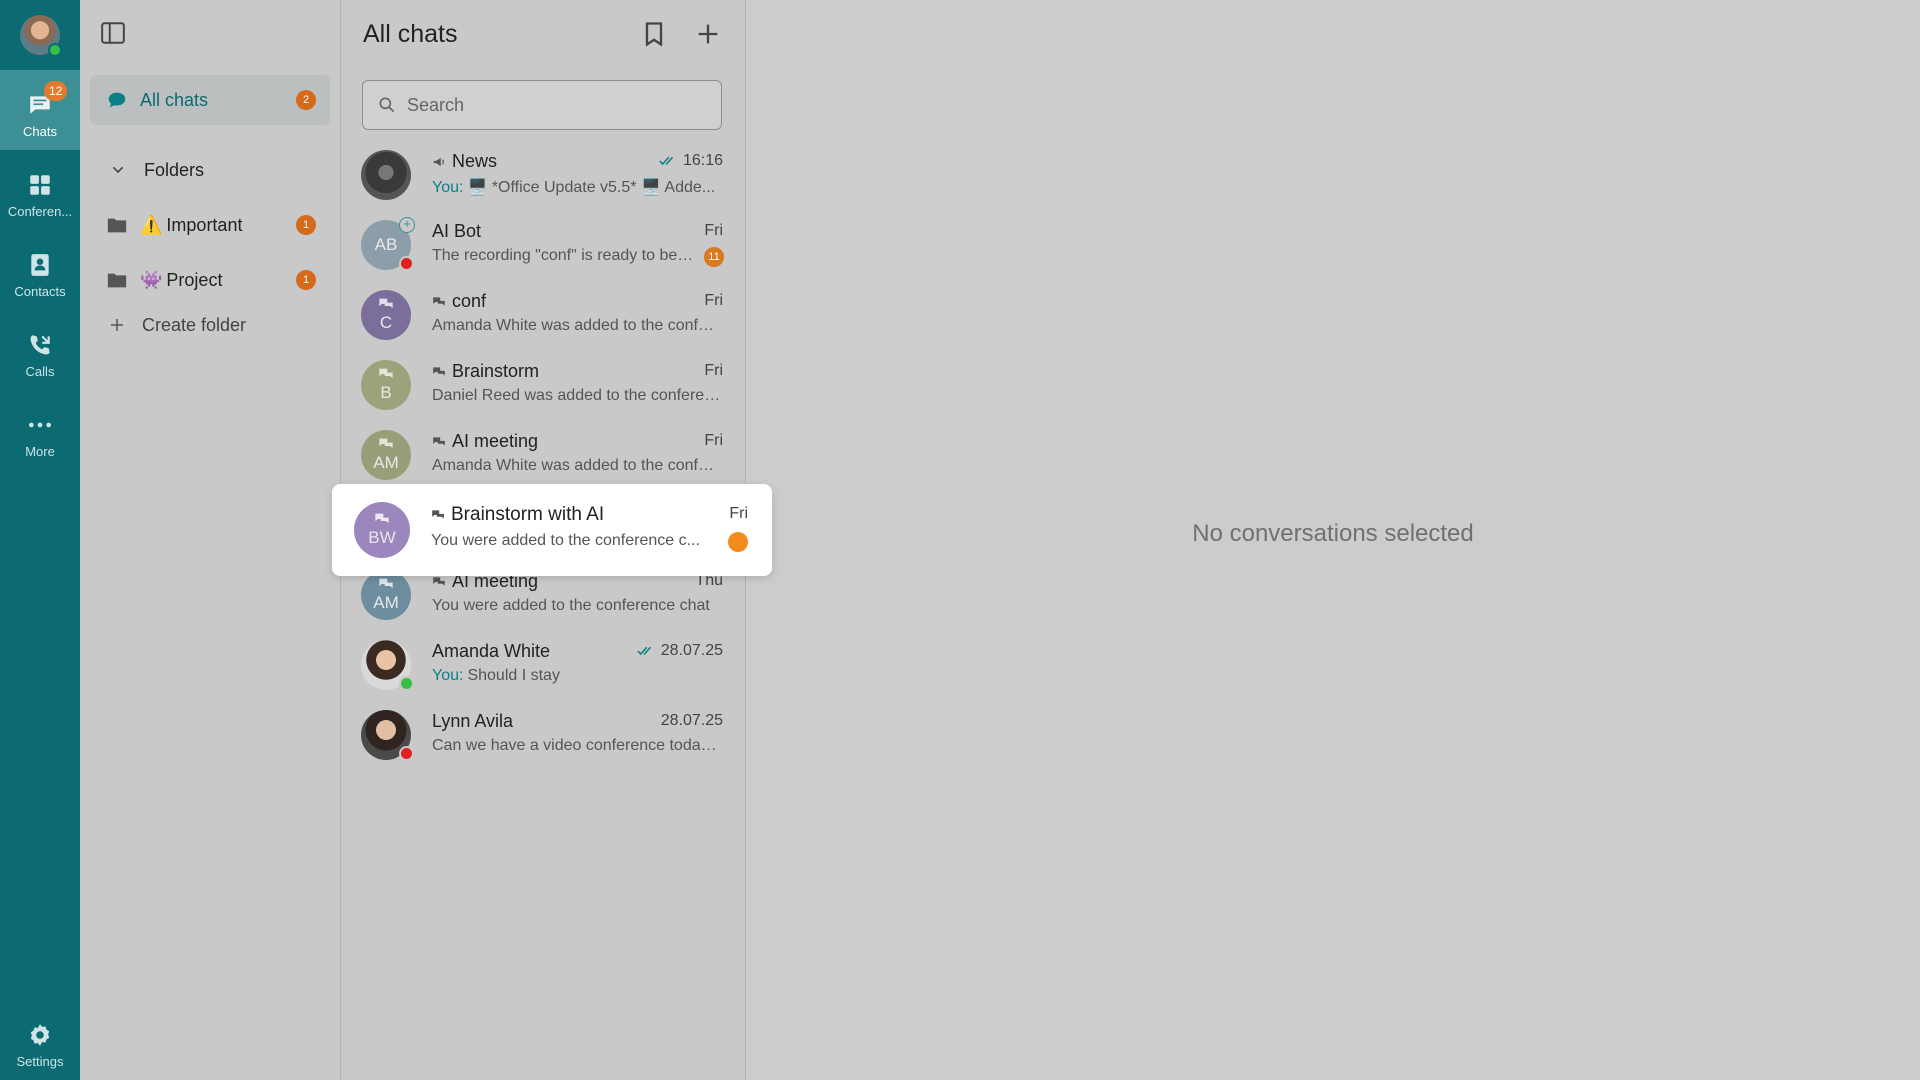 This screenshot has height=1080, width=1920. I want to click on chat-row-amanda-white: Amanda White 28.07.25 You: Should I stay, so click(543, 665).